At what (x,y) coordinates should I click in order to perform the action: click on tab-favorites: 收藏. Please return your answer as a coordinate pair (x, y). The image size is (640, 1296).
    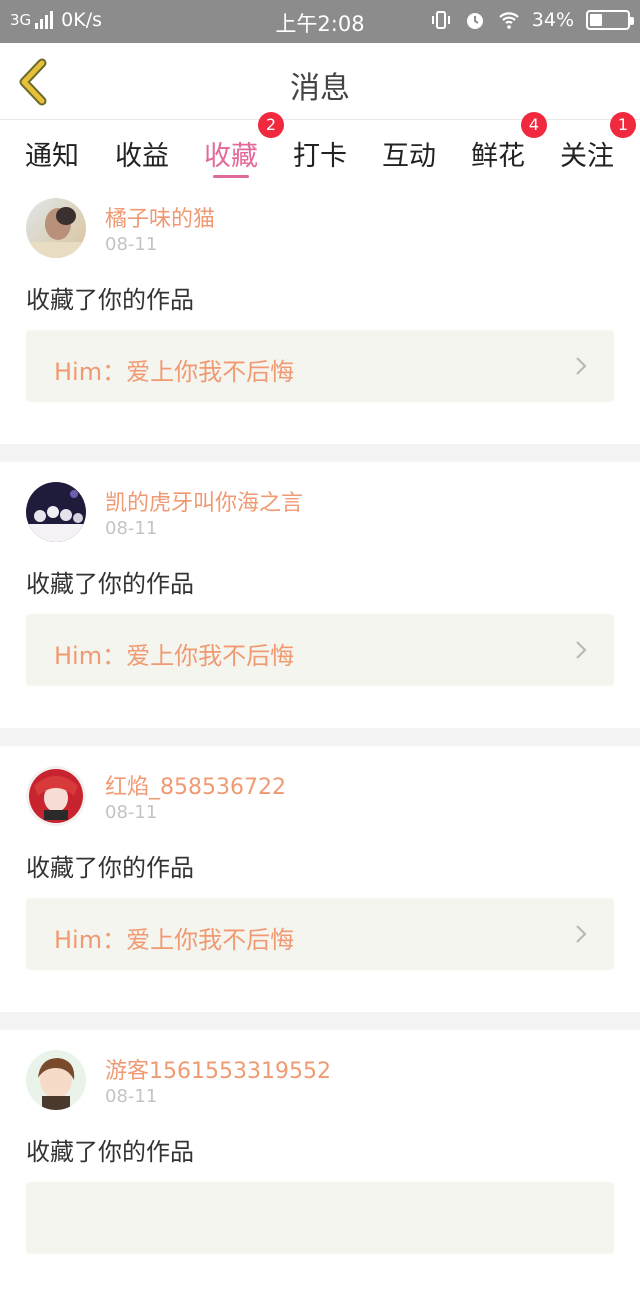
    Looking at the image, I should click on (231, 156).